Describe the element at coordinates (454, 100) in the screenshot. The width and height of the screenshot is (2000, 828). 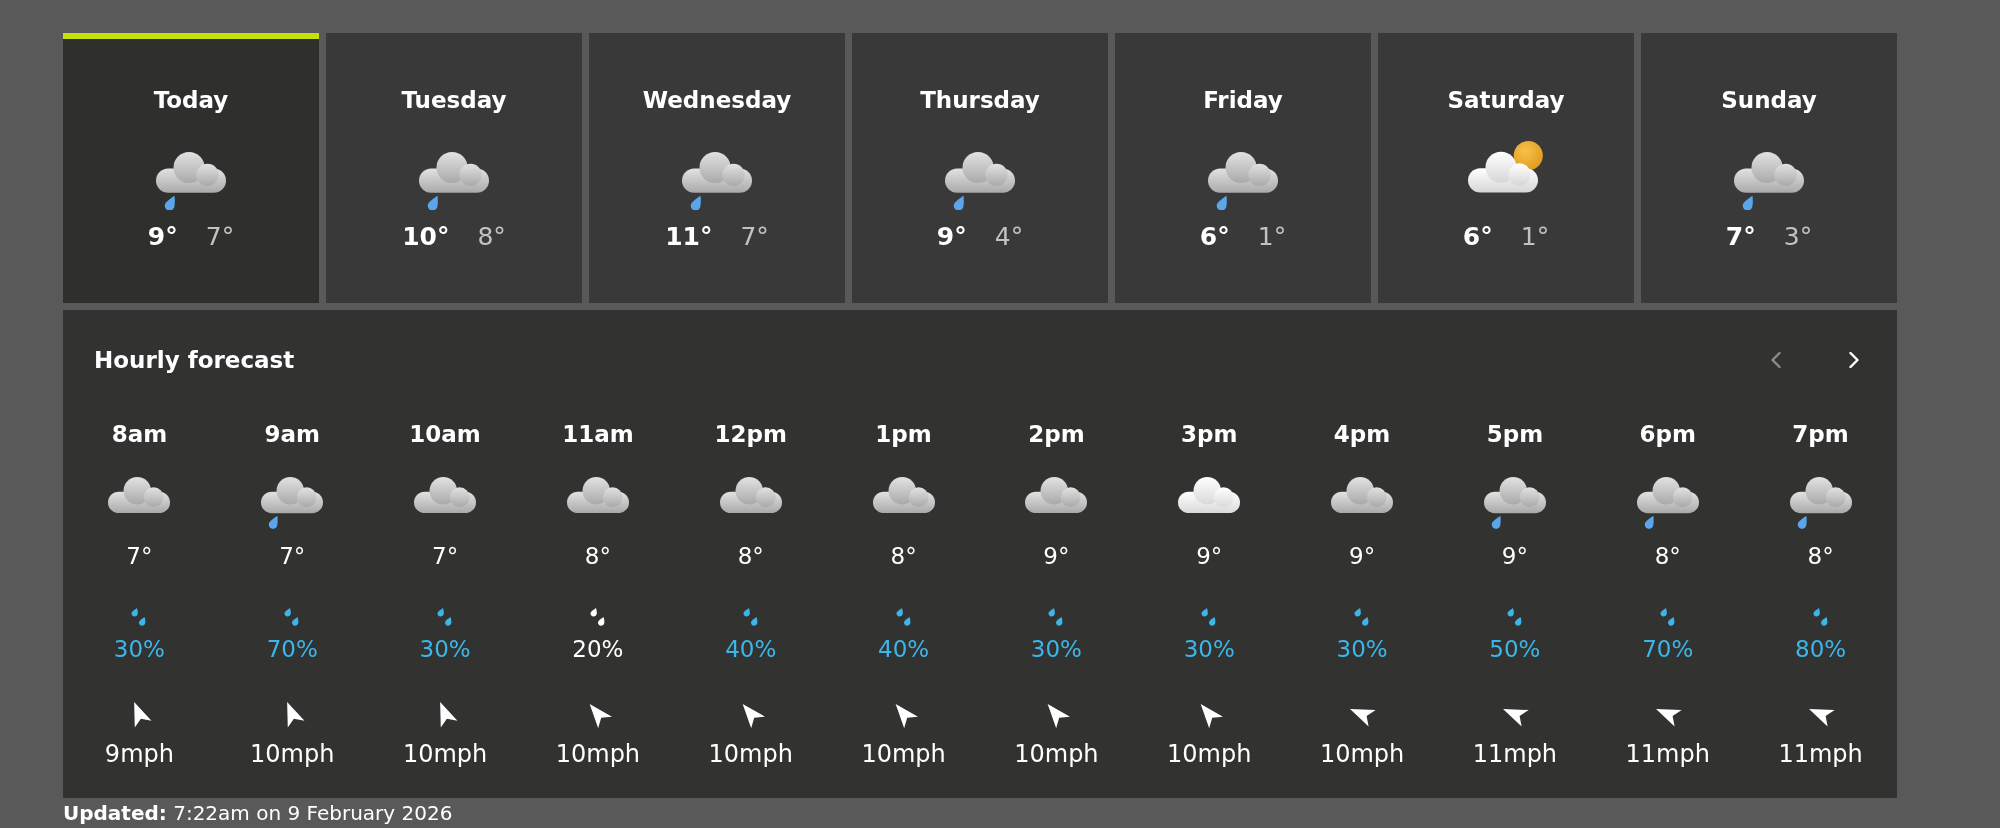
I see `day-name: Tuesday` at that location.